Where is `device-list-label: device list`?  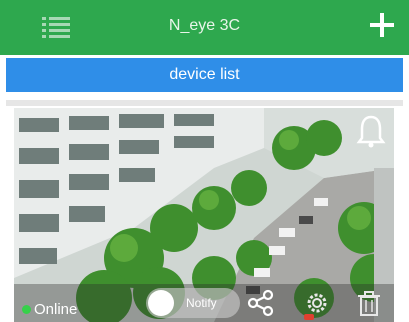
device-list-label: device list is located at coordinates (204, 74).